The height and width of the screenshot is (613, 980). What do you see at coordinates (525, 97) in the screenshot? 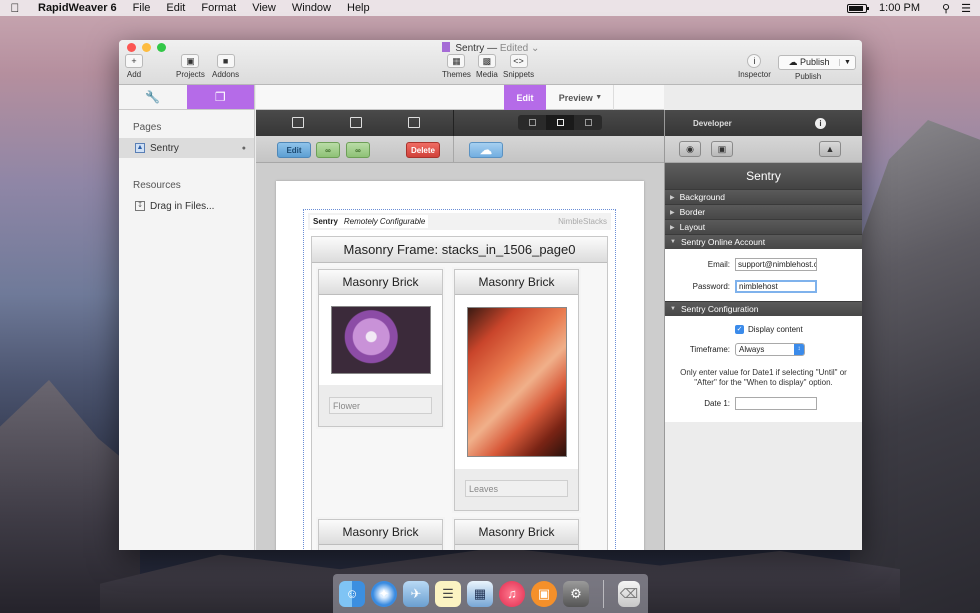
I see `tab-edit: Edit` at bounding box center [525, 97].